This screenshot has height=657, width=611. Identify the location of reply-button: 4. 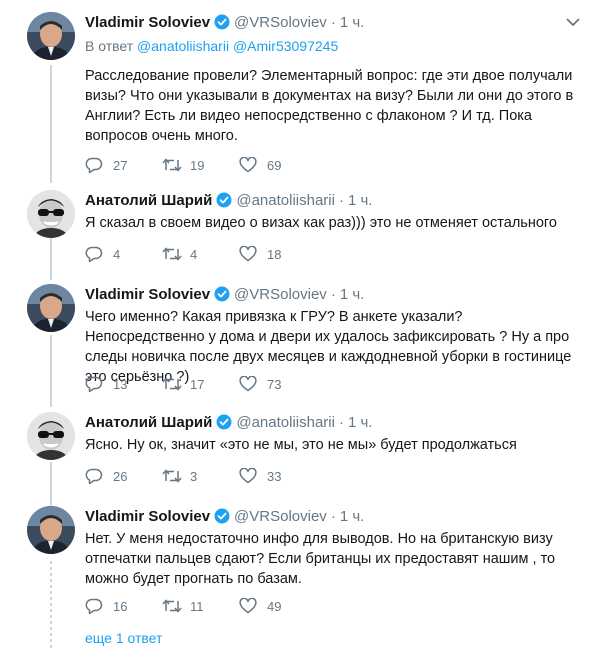
(123, 254).